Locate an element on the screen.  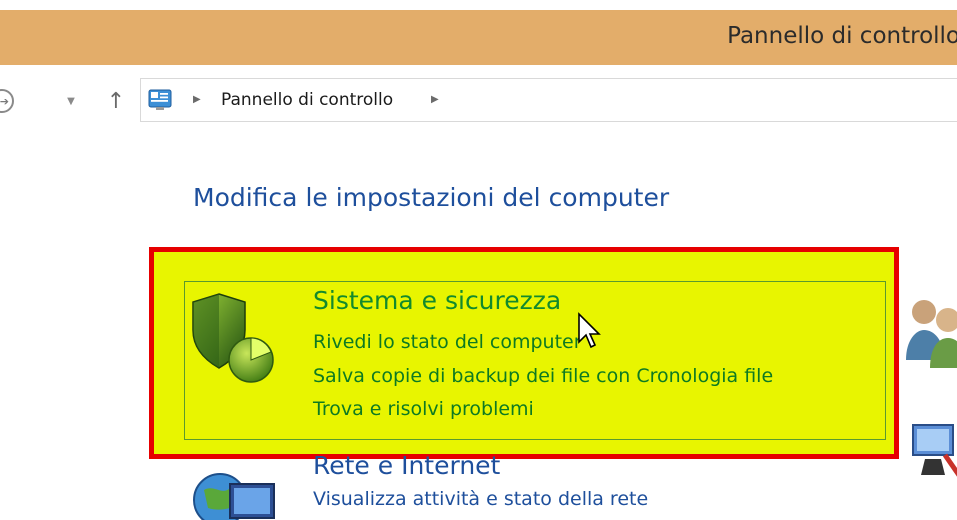
address-bar: ▶ Pannello di controllo ▶ is located at coordinates (548, 100).